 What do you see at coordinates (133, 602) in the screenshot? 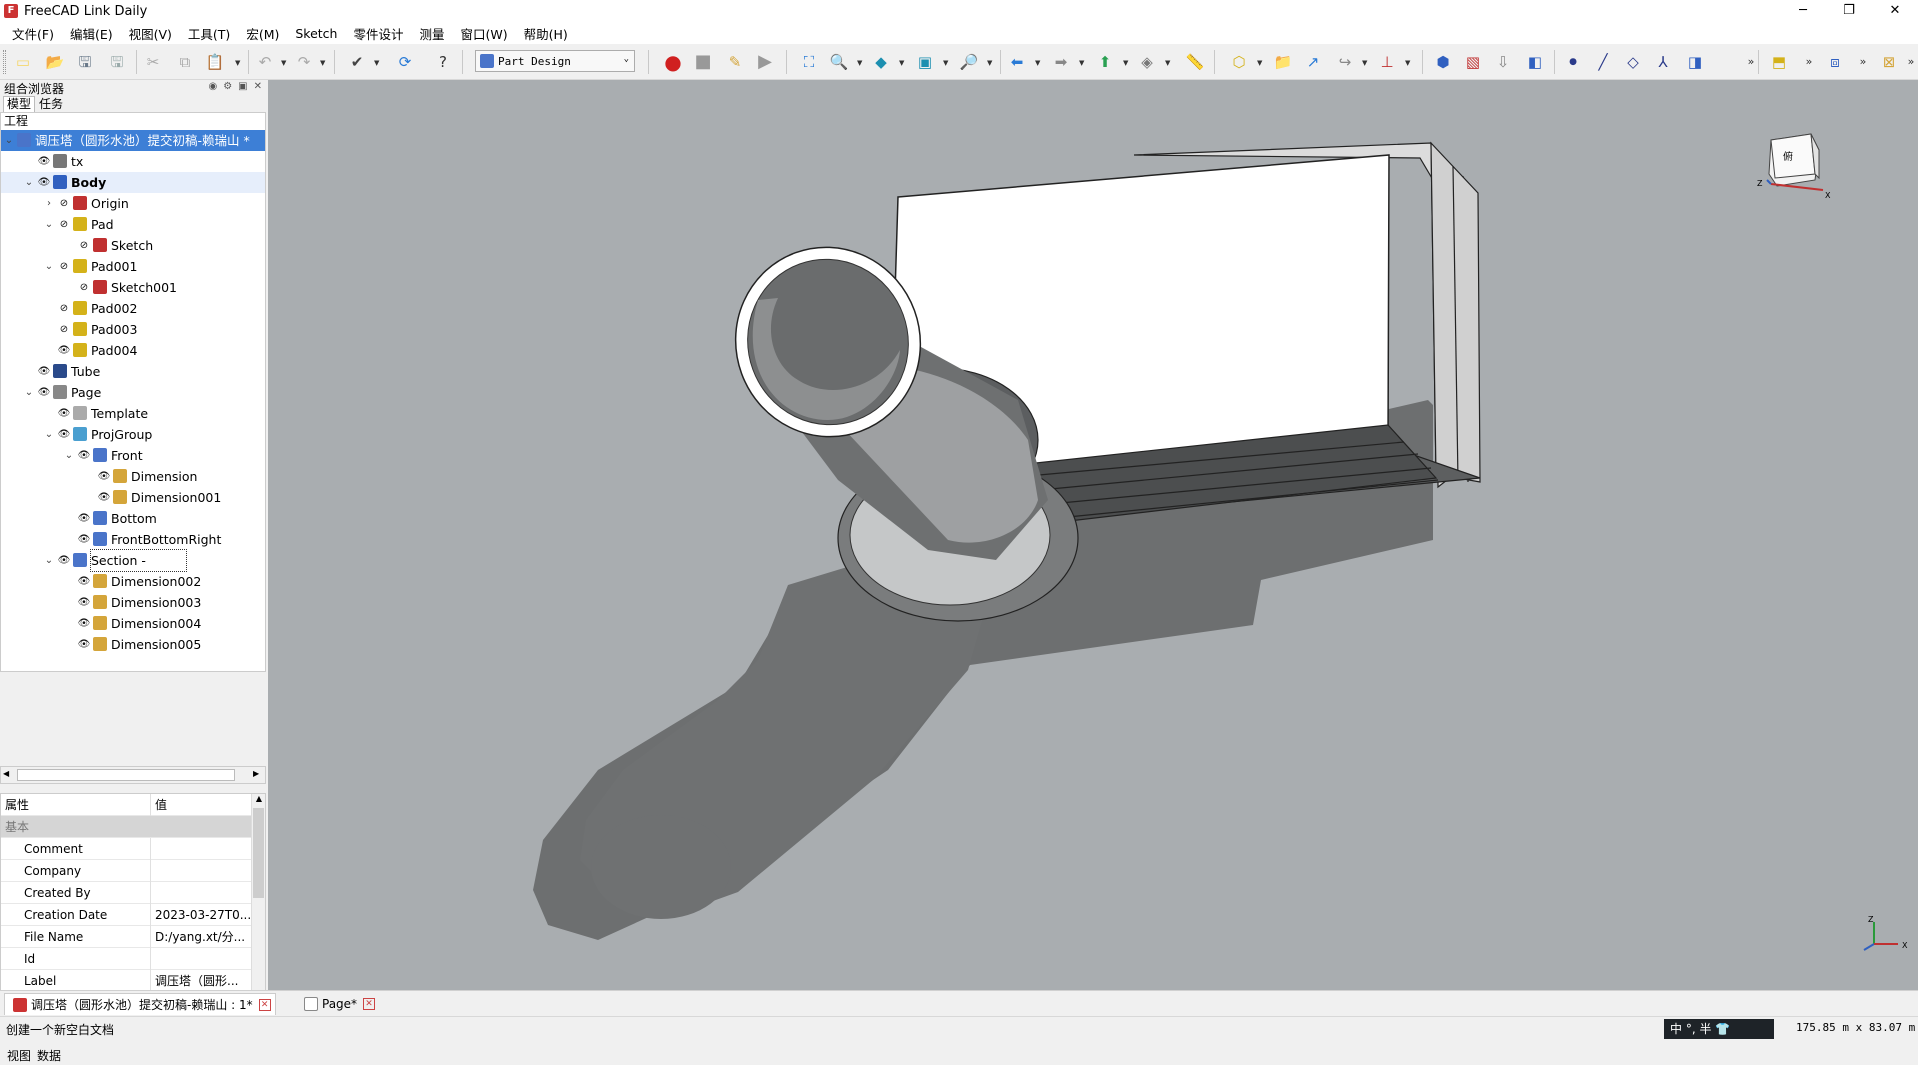
I see `tree-item: 👁 Dimension003` at bounding box center [133, 602].